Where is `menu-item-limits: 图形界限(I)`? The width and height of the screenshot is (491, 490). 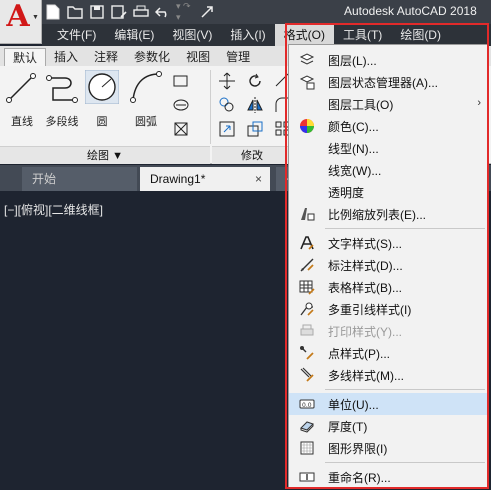
menu-item-limits: 图形界限(I) is located at coordinates (388, 448).